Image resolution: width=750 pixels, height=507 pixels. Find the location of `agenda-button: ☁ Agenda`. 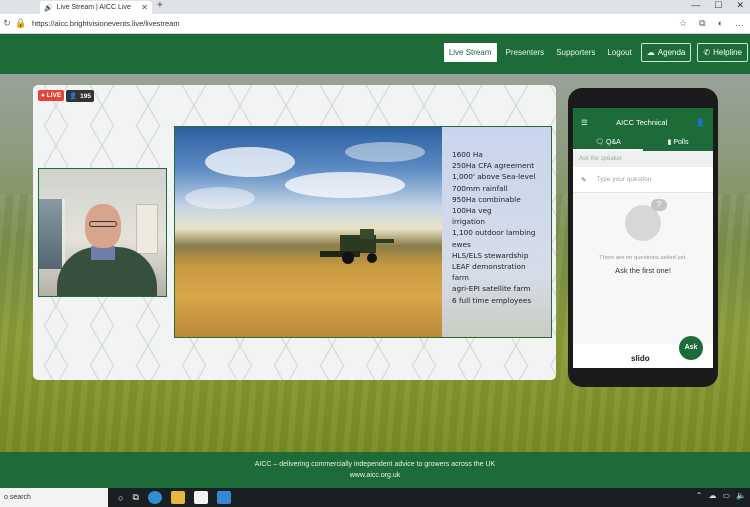

agenda-button: ☁ Agenda is located at coordinates (666, 52).